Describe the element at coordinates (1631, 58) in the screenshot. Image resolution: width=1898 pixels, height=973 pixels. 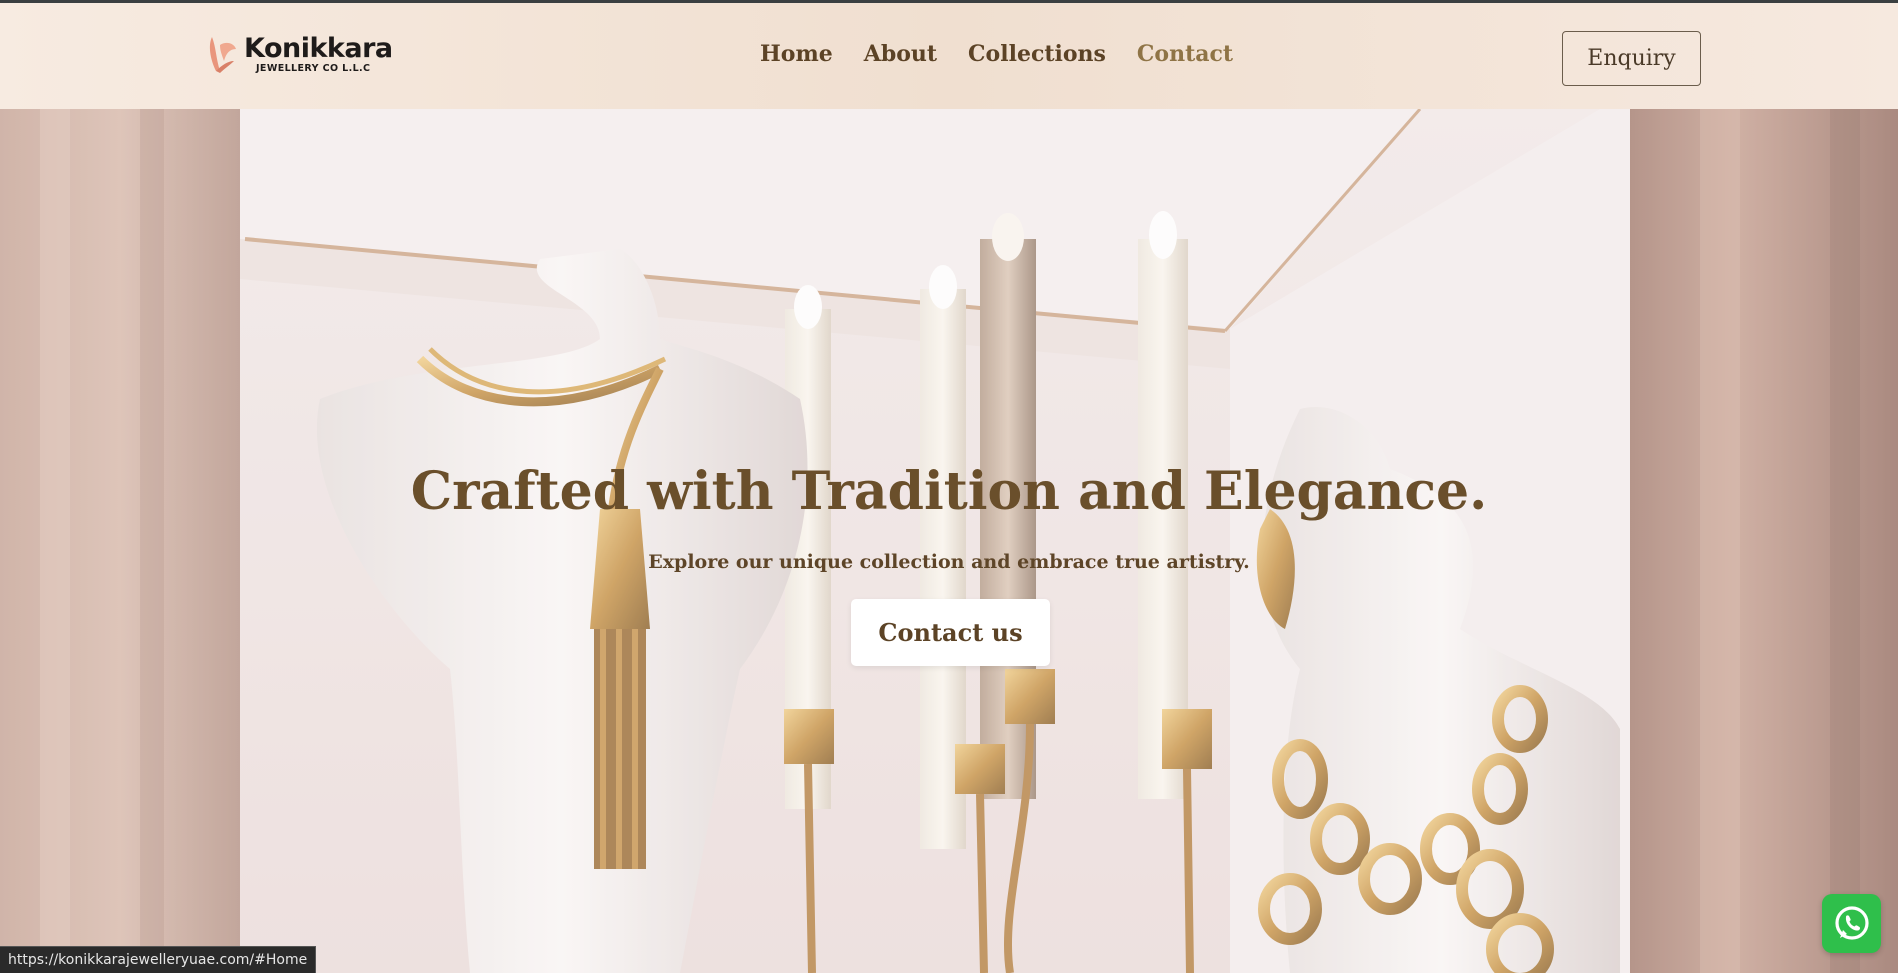
I see `enquiry-button: Enquiry` at that location.